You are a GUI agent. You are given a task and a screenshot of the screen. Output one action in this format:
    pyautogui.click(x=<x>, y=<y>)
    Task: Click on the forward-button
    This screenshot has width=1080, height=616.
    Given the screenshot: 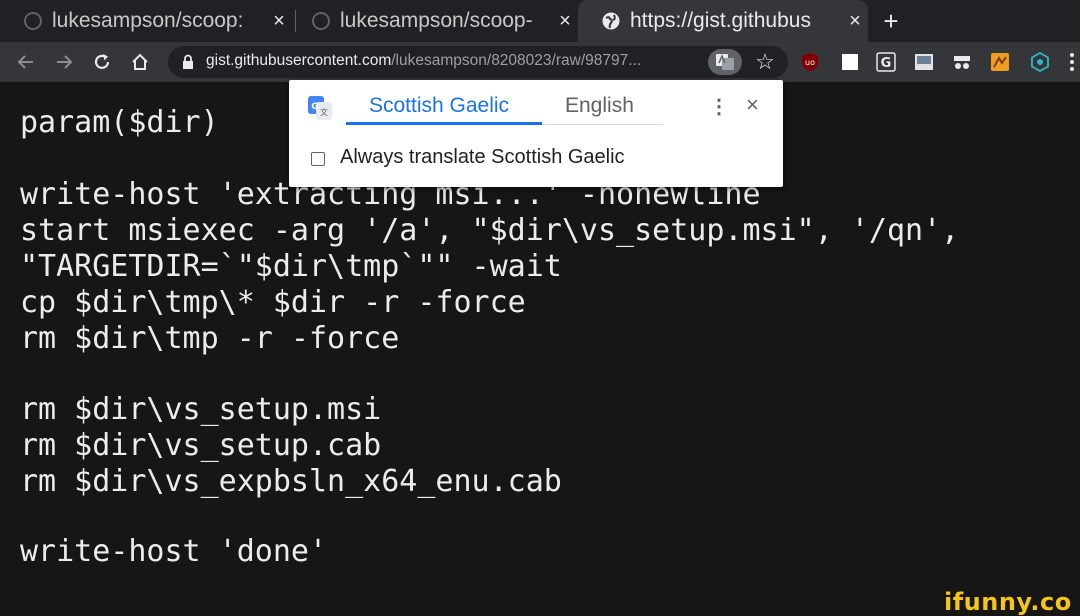 What is the action you would take?
    pyautogui.click(x=64, y=62)
    